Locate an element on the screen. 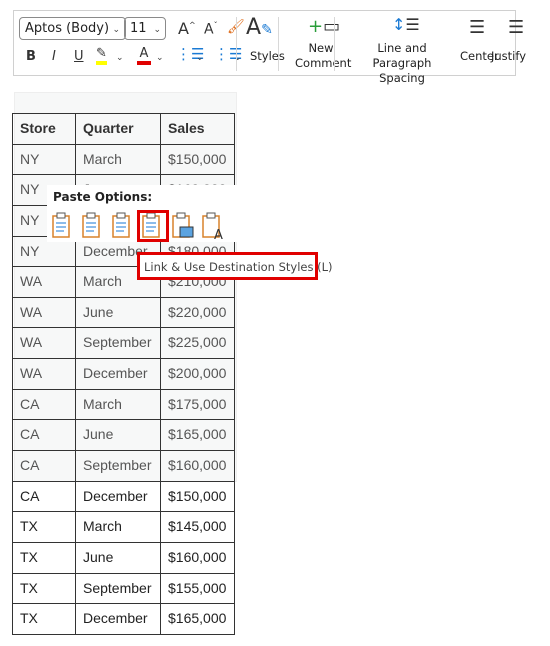 The height and width of the screenshot is (646, 550). link-keep-source-icon is located at coordinates (125, 227).